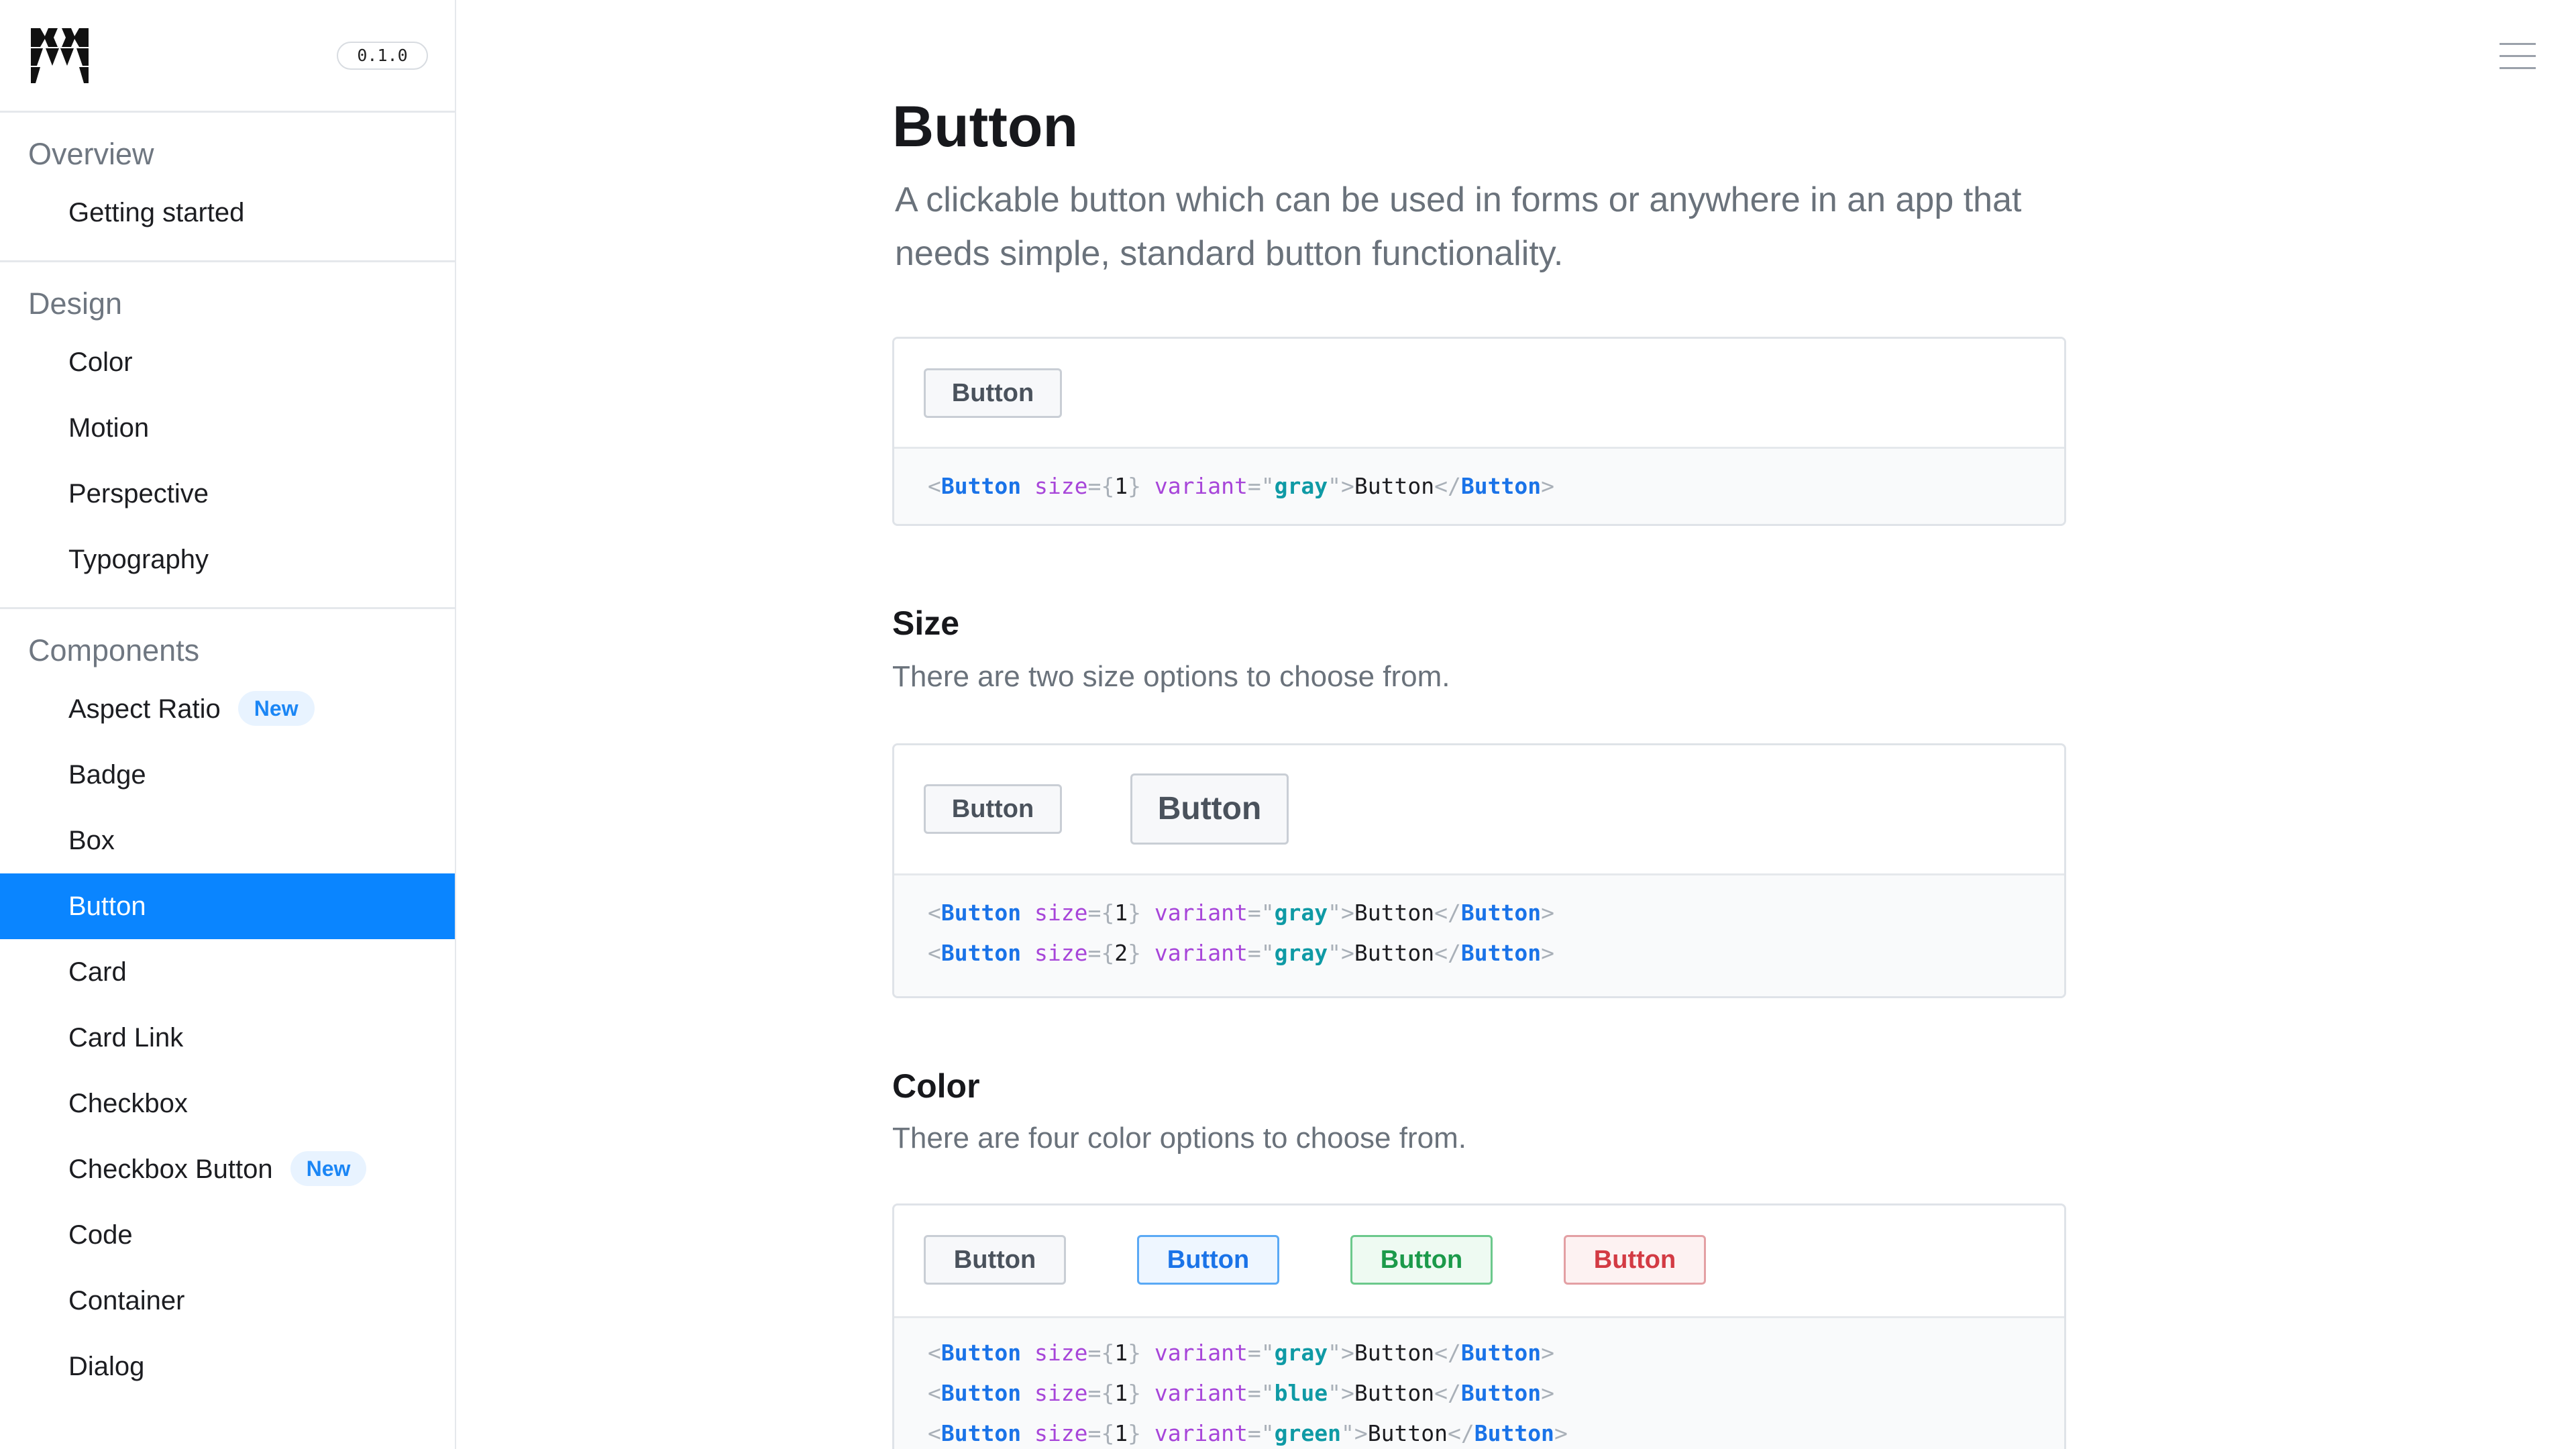  I want to click on demo-button-green: Button, so click(1421, 1260).